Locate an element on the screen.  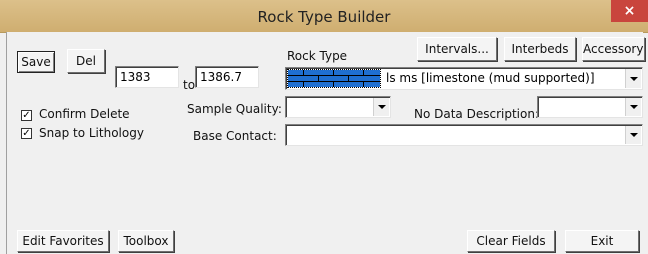
save-button: Save is located at coordinates (36, 62).